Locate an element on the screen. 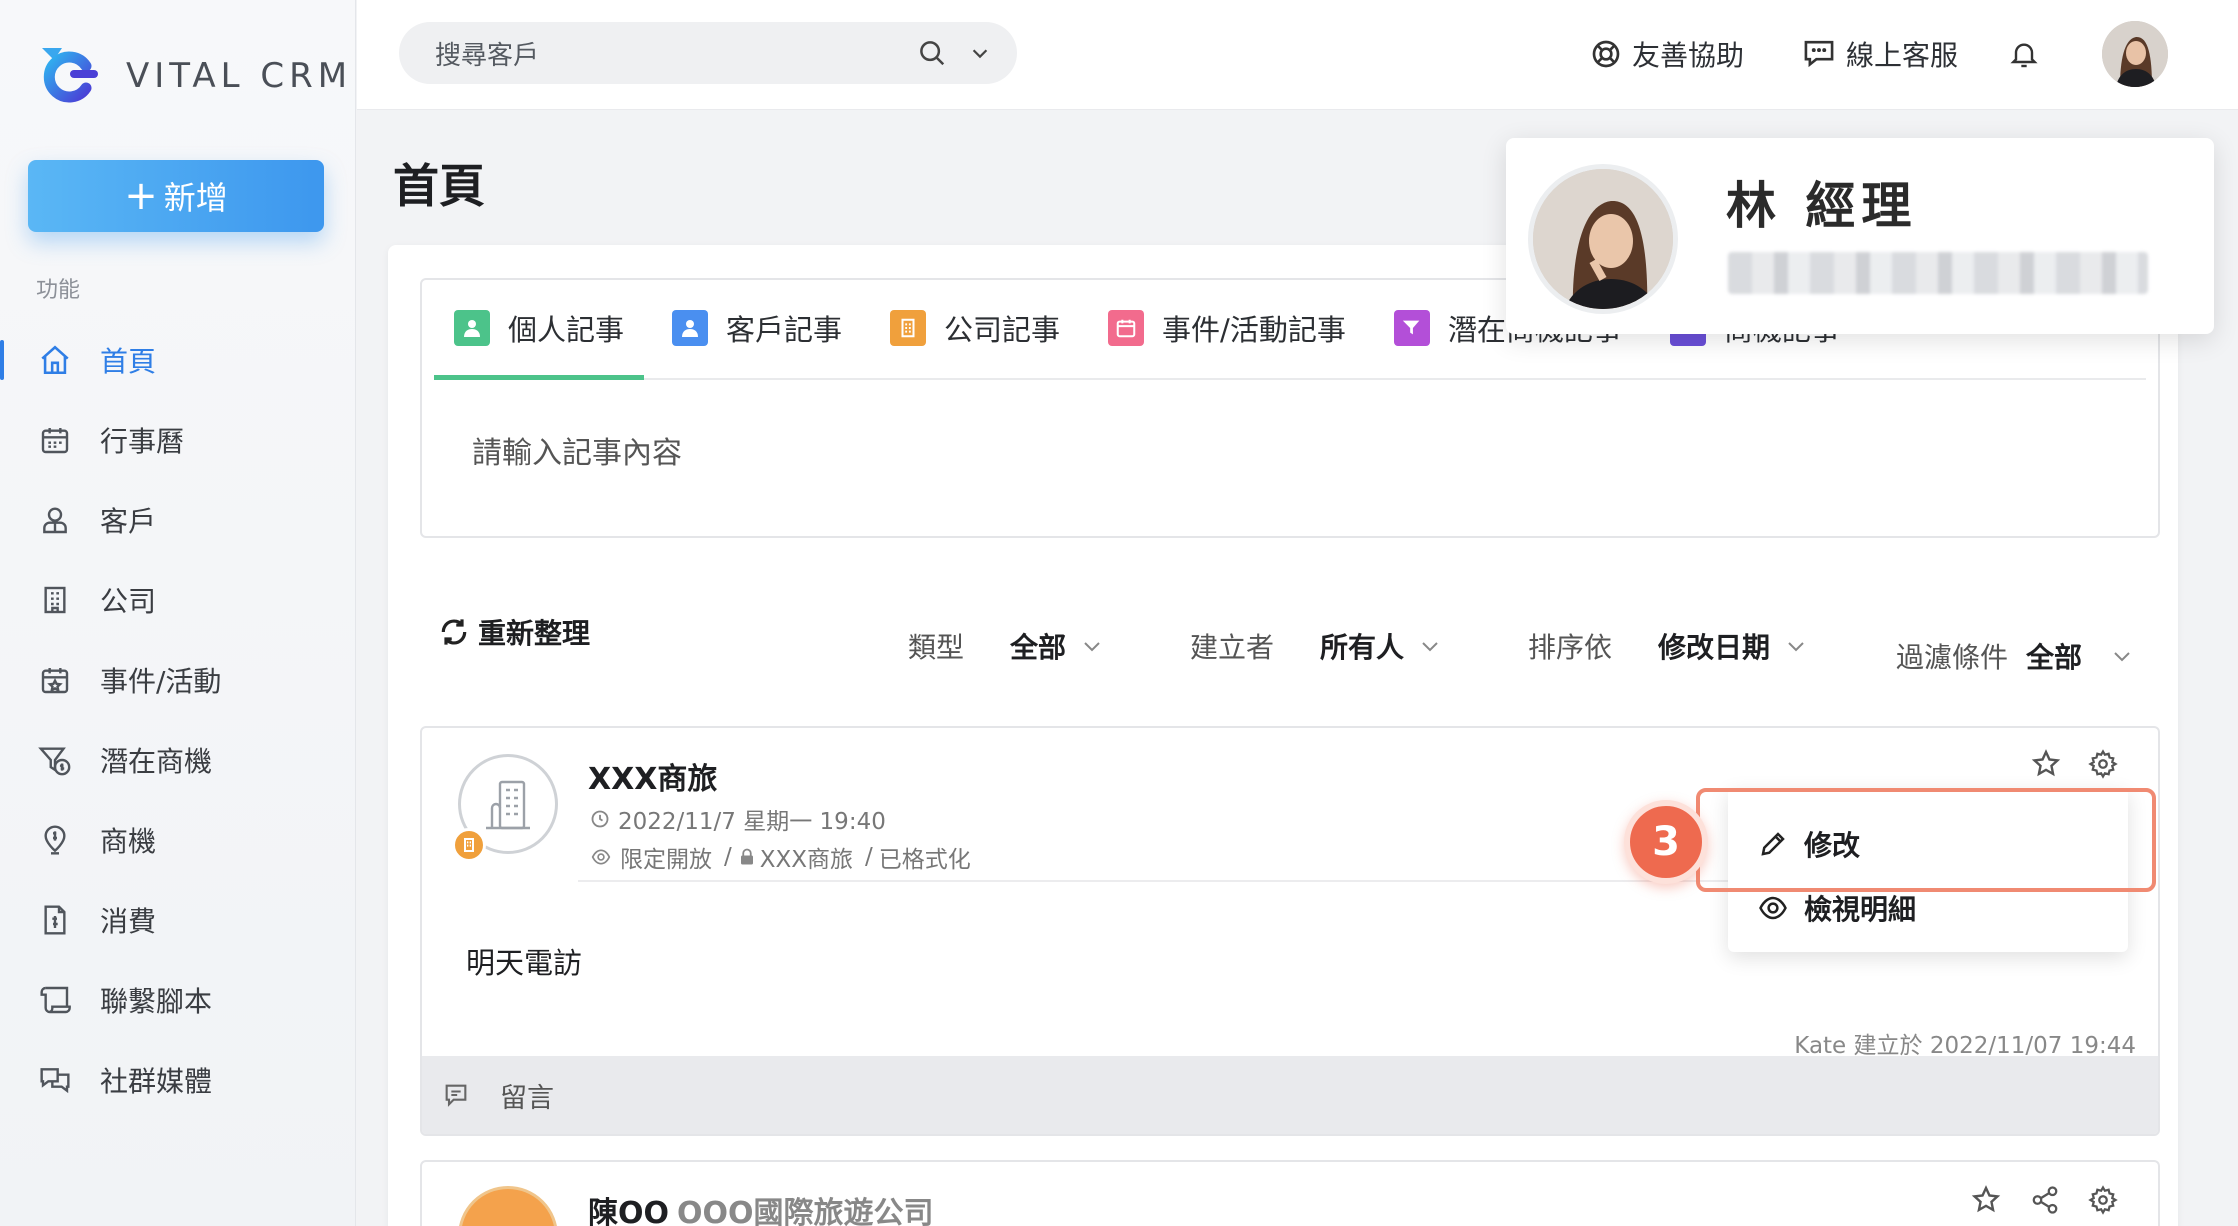 This screenshot has height=1226, width=2238. sidebar-item-home: 首頁 is located at coordinates (178, 360).